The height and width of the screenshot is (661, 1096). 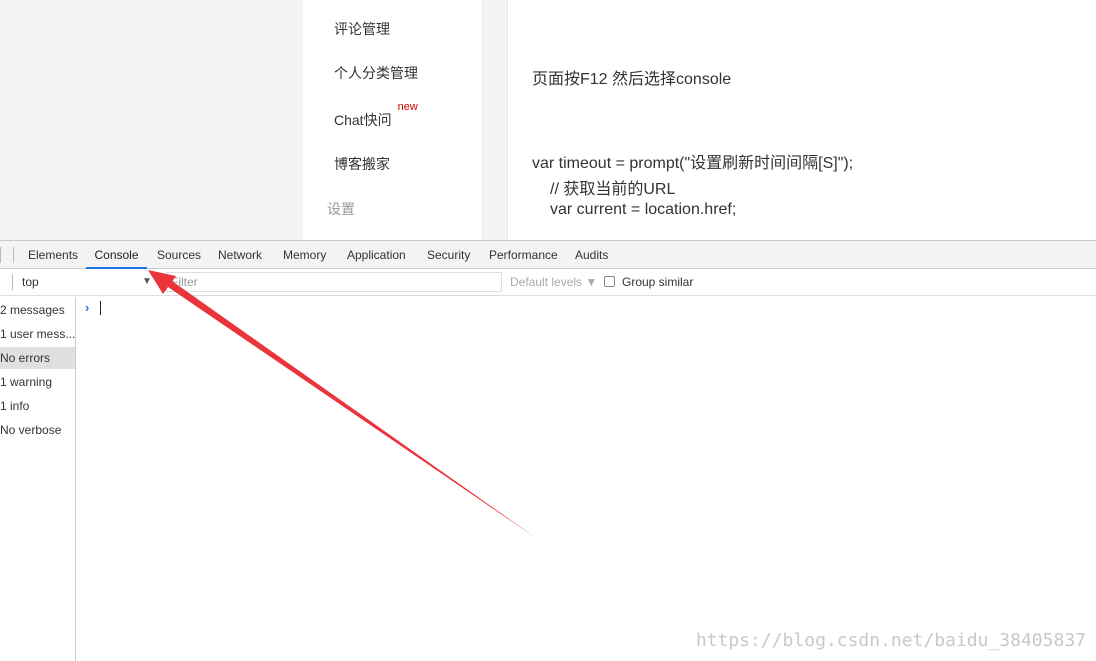 I want to click on tab-console: Console, so click(x=116, y=255).